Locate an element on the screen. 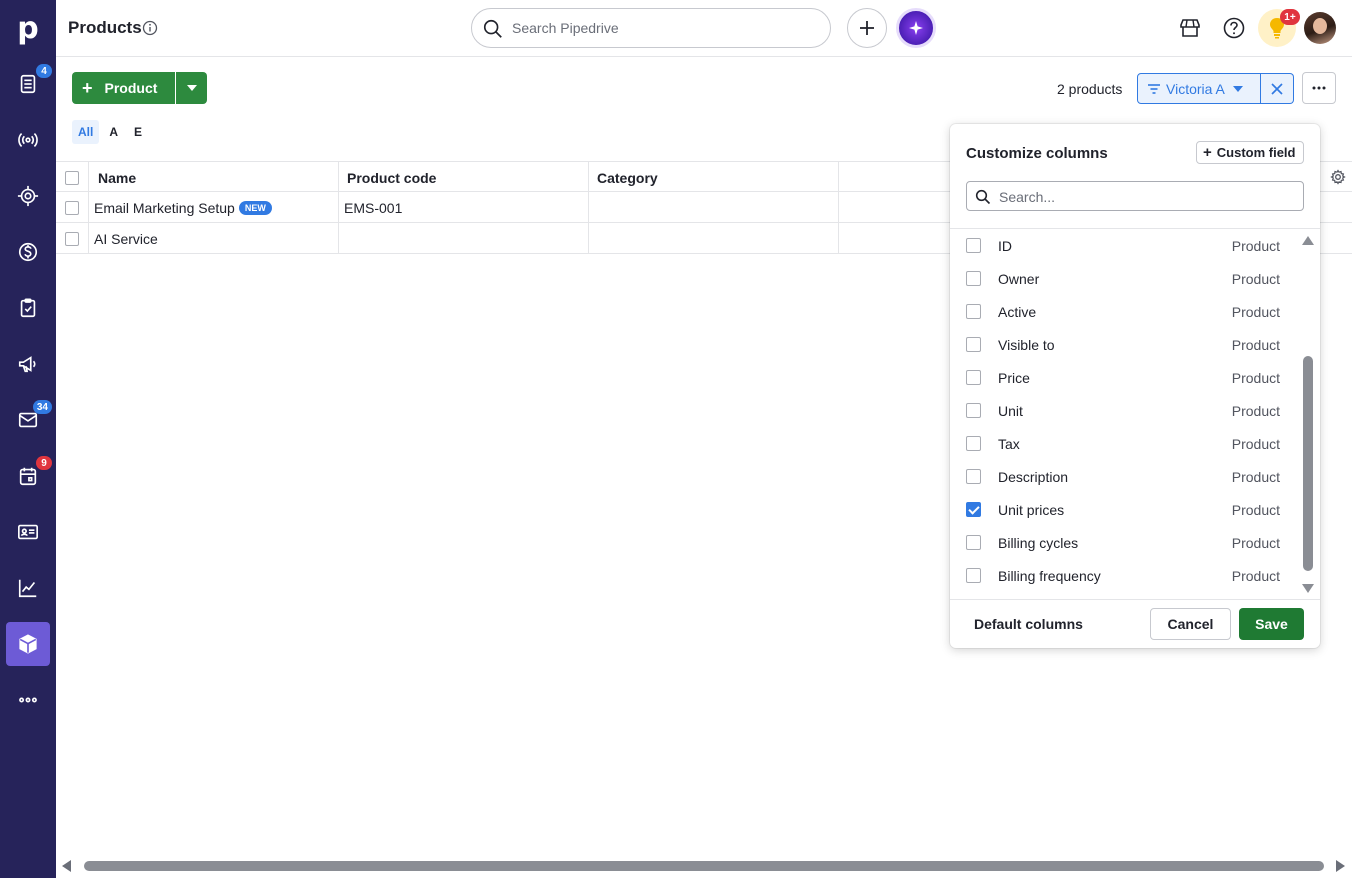  select-all-checkbox is located at coordinates (72, 177).